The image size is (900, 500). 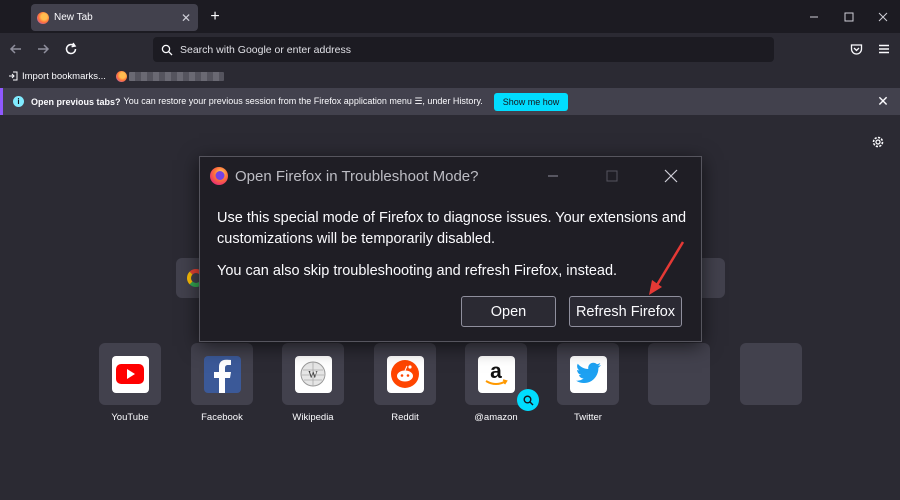 What do you see at coordinates (883, 16) in the screenshot?
I see `window-close-icon` at bounding box center [883, 16].